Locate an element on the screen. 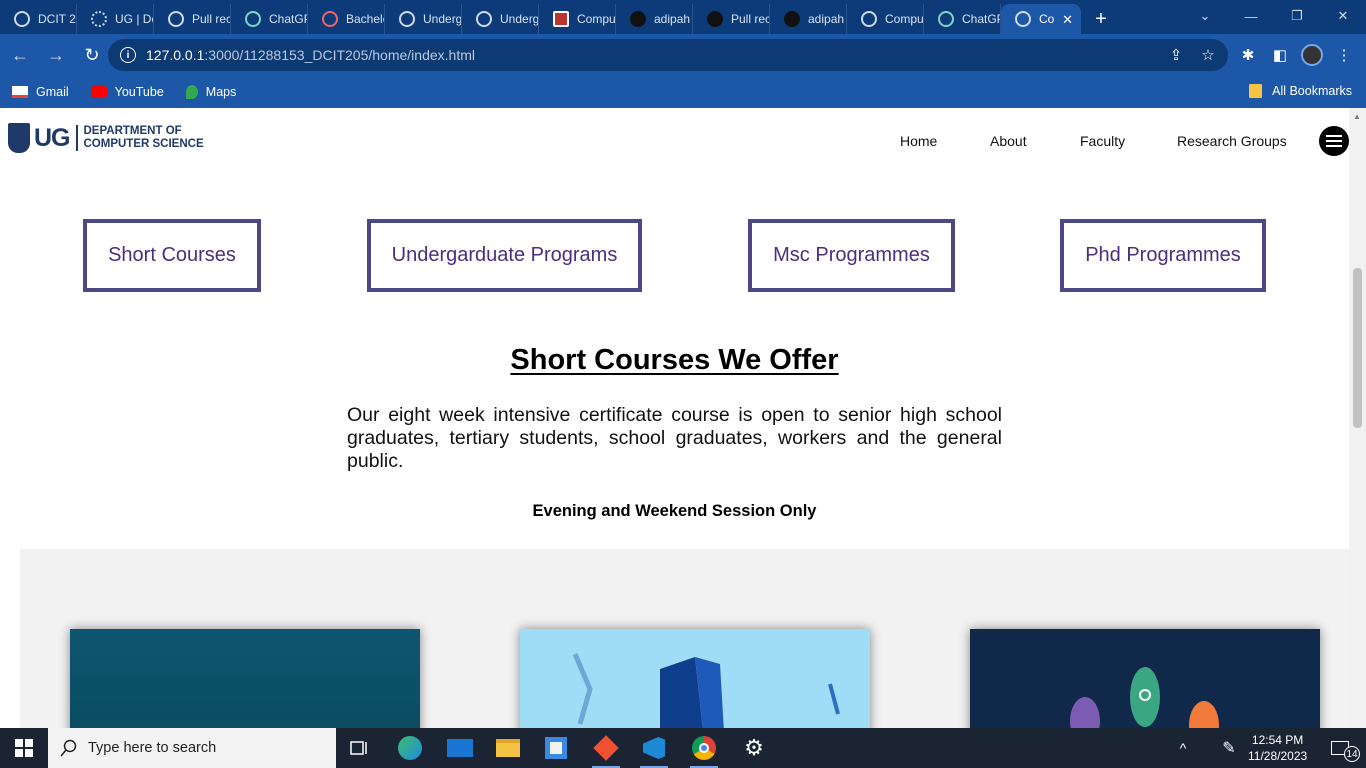 The width and height of the screenshot is (1366, 768). bookmark-star-icon: ☆ is located at coordinates (1208, 55).